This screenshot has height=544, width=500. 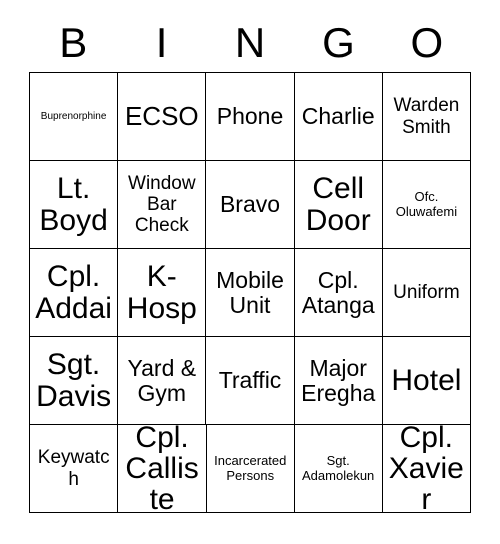 I want to click on bingo-cell-label: ECSO, so click(x=161, y=115).